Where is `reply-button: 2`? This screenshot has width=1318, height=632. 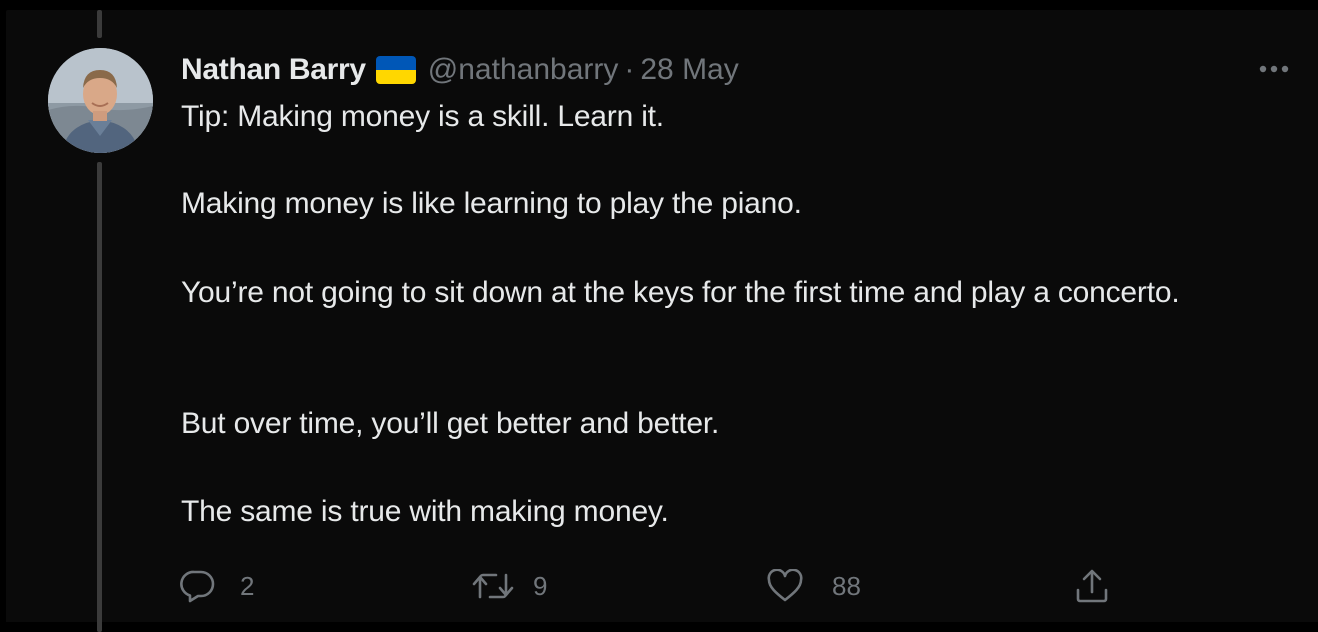
reply-button: 2 is located at coordinates (217, 586).